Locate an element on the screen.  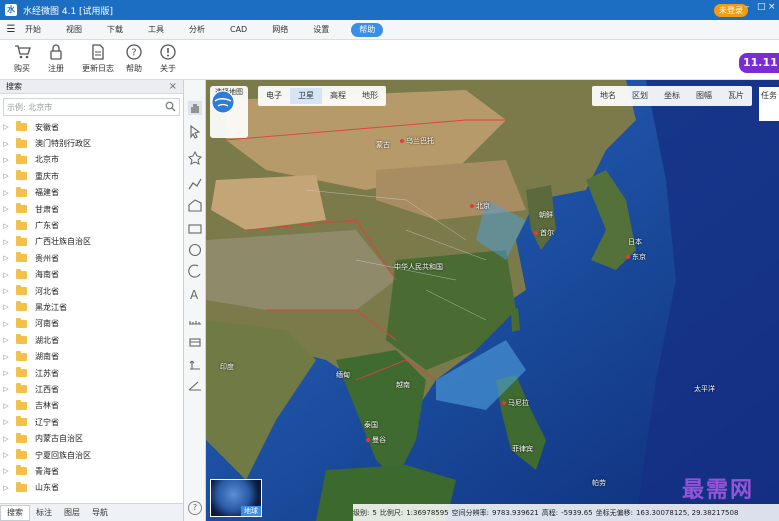
measure-ruler-icon is located at coordinates (195, 320).